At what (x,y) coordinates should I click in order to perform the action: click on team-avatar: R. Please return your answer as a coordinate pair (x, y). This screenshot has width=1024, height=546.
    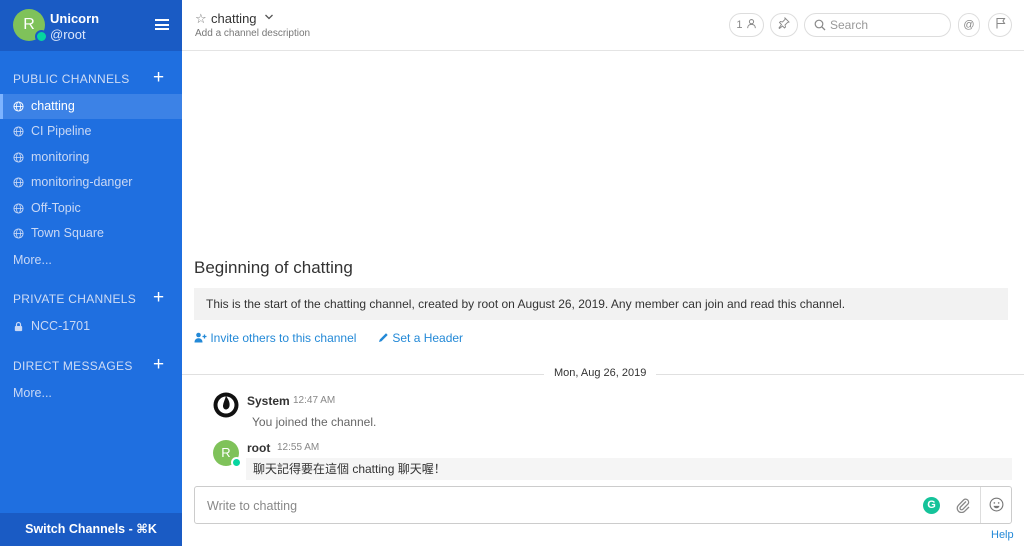
    Looking at the image, I should click on (30, 26).